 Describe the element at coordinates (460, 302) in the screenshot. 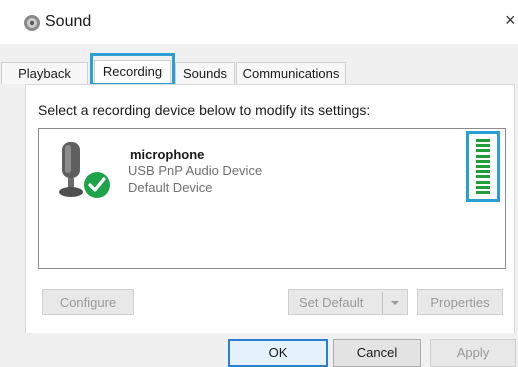

I see `properties-button: Properties` at that location.